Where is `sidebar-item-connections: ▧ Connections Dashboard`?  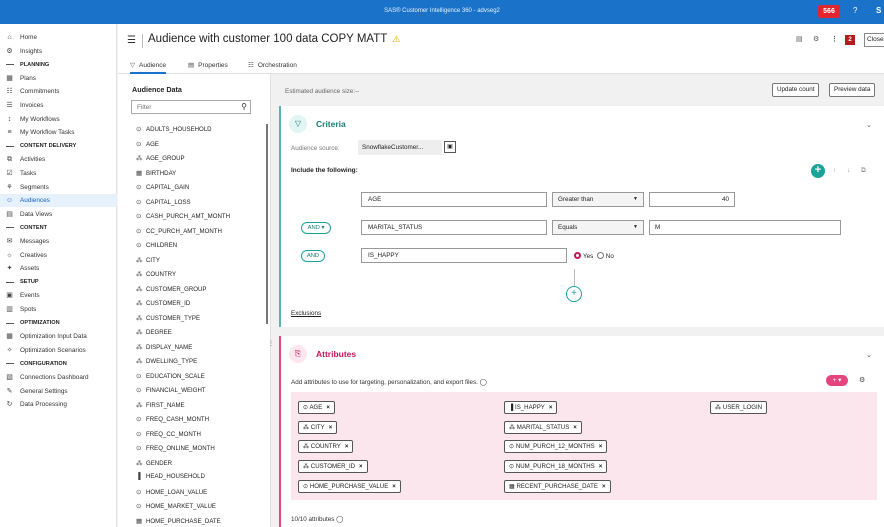 sidebar-item-connections: ▧ Connections Dashboard is located at coordinates (58, 377).